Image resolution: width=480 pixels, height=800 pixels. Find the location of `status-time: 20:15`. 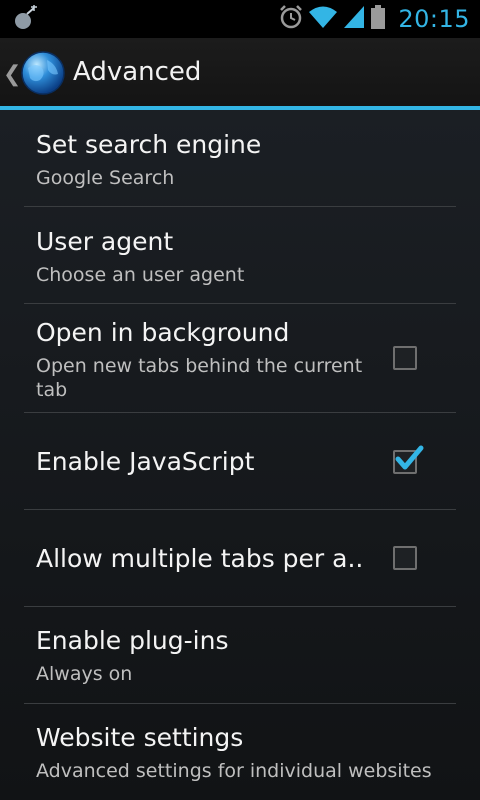

status-time: 20:15 is located at coordinates (434, 19).